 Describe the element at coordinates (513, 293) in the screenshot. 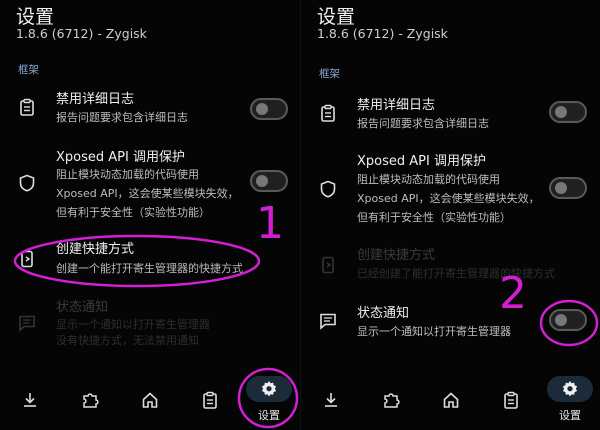

I see `annotation-number: 2` at that location.